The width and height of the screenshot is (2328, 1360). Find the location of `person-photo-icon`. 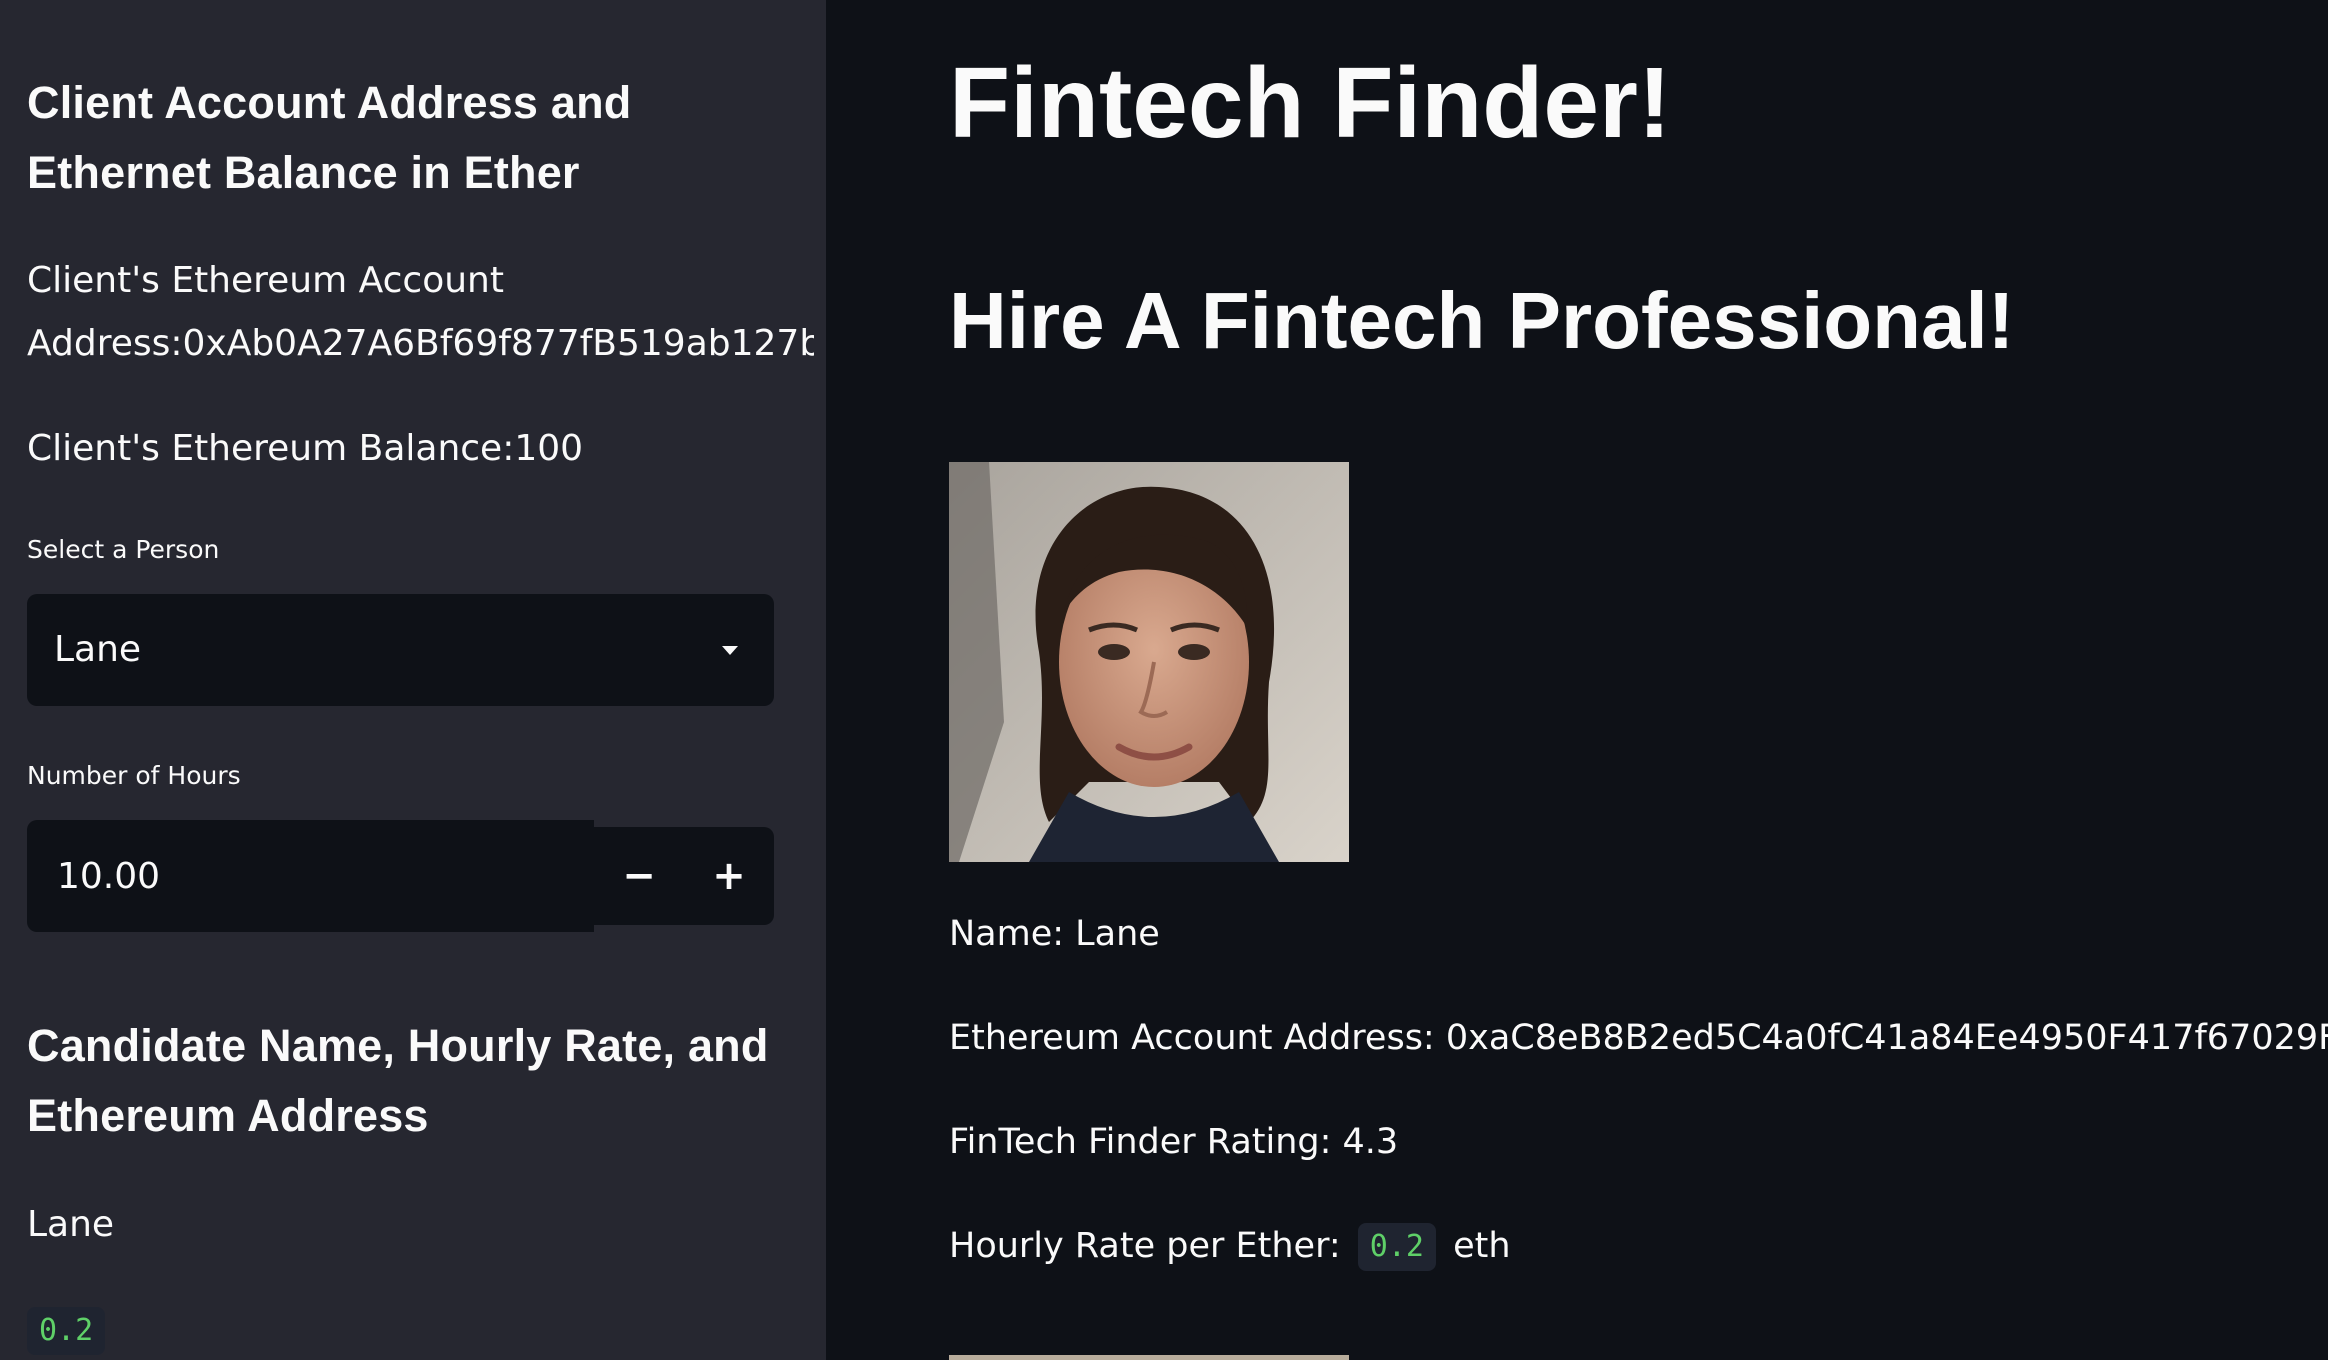

person-photo-icon is located at coordinates (1149, 662).